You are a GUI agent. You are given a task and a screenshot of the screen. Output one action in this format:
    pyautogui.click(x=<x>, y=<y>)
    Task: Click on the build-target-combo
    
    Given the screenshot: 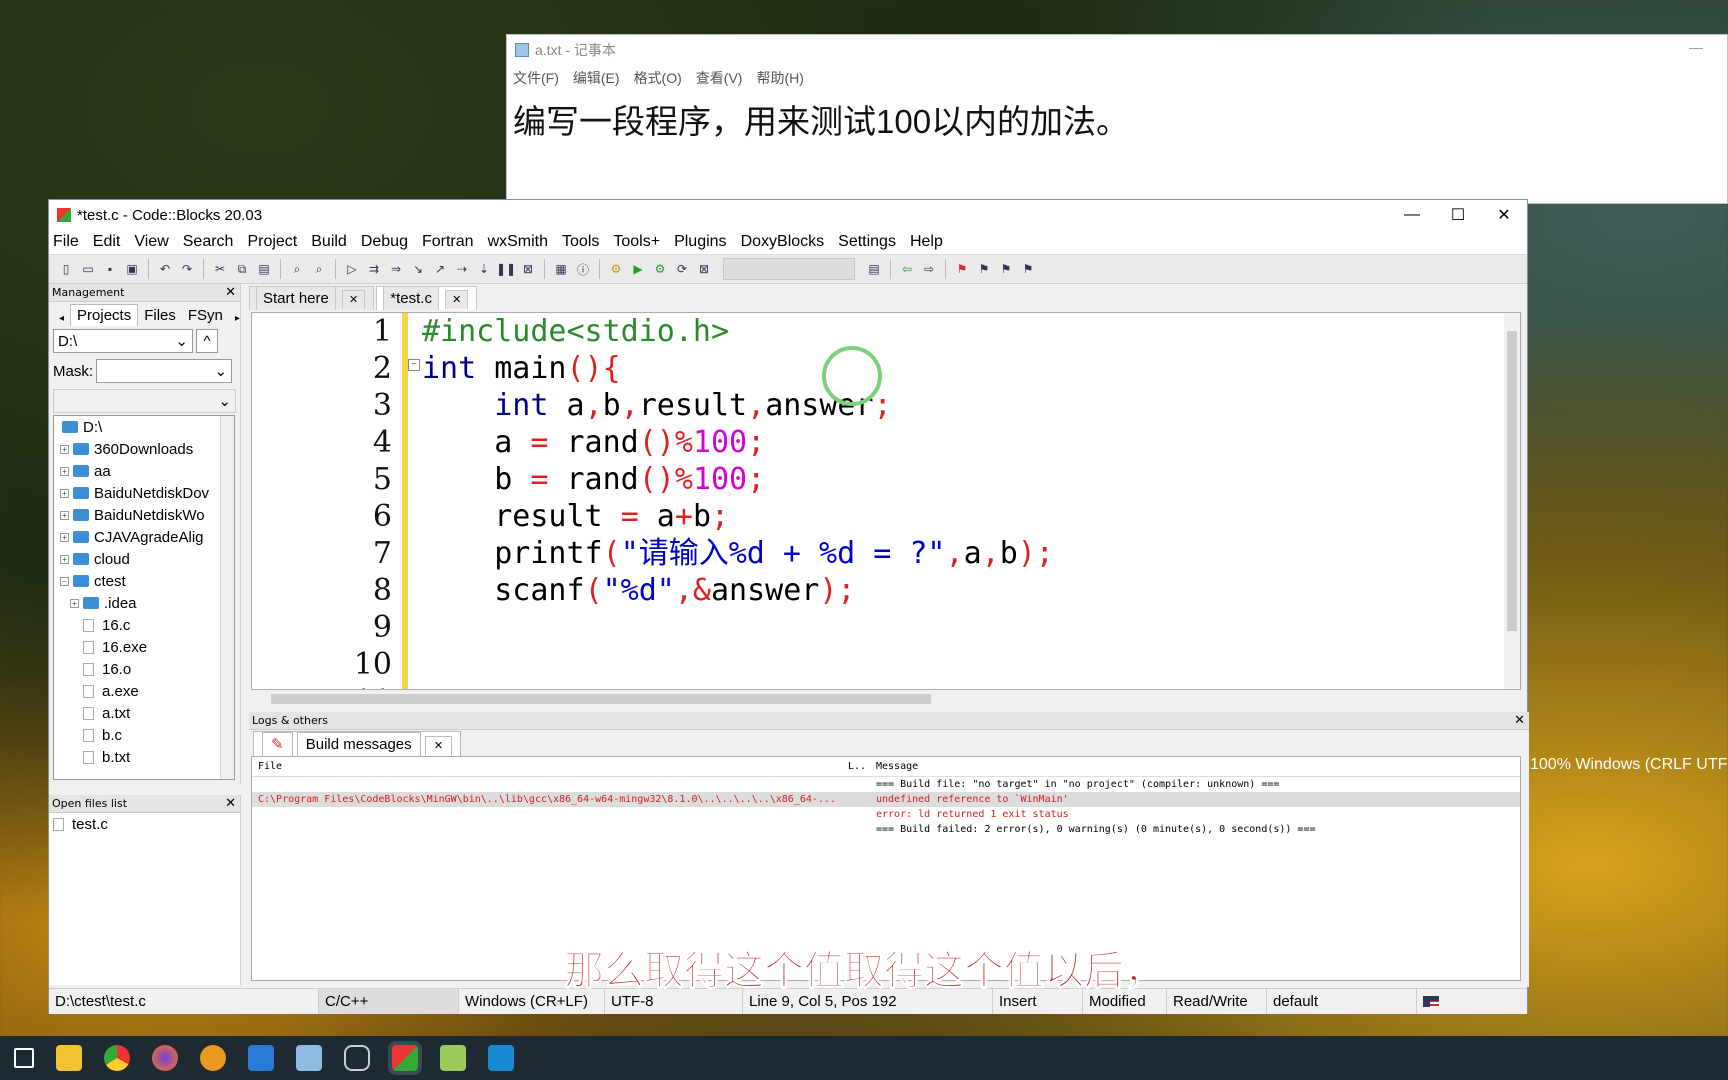 What is the action you would take?
    pyautogui.click(x=789, y=269)
    